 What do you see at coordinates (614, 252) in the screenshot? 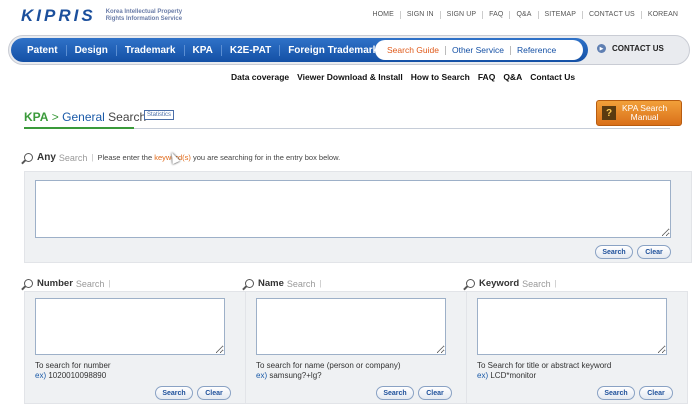
I see `any-search-button: Search` at bounding box center [614, 252].